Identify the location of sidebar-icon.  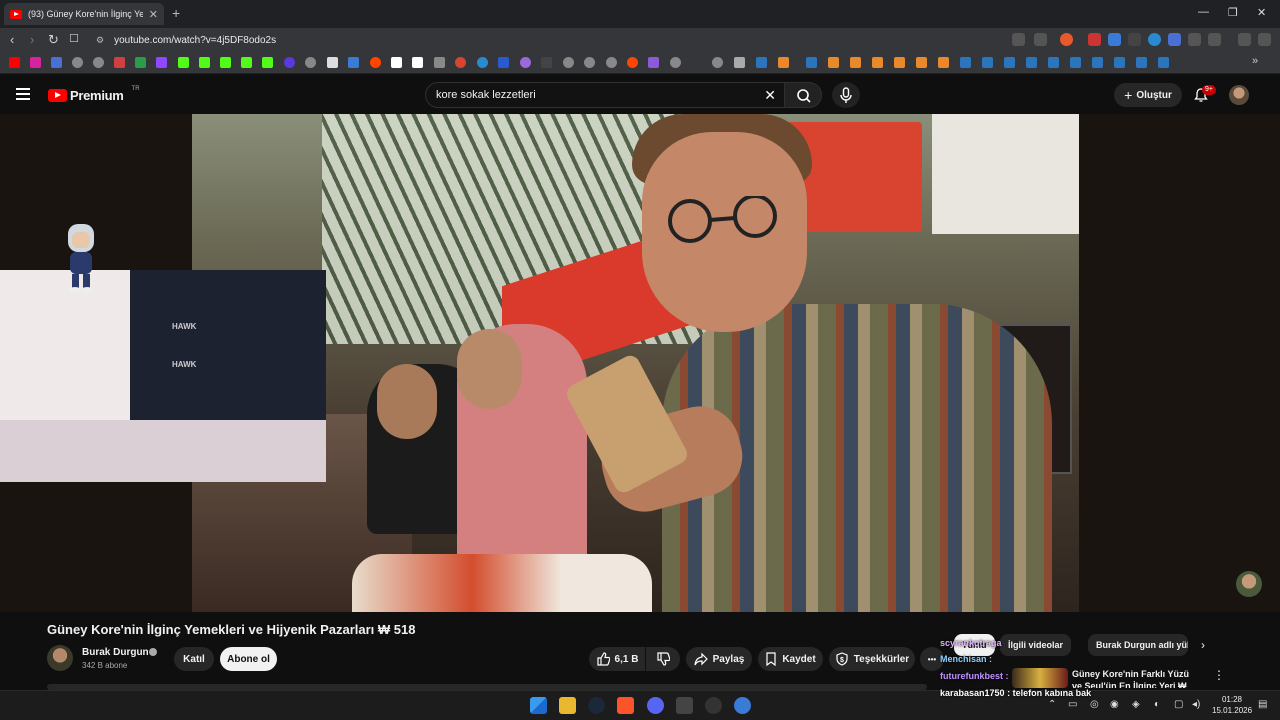
(1214, 39).